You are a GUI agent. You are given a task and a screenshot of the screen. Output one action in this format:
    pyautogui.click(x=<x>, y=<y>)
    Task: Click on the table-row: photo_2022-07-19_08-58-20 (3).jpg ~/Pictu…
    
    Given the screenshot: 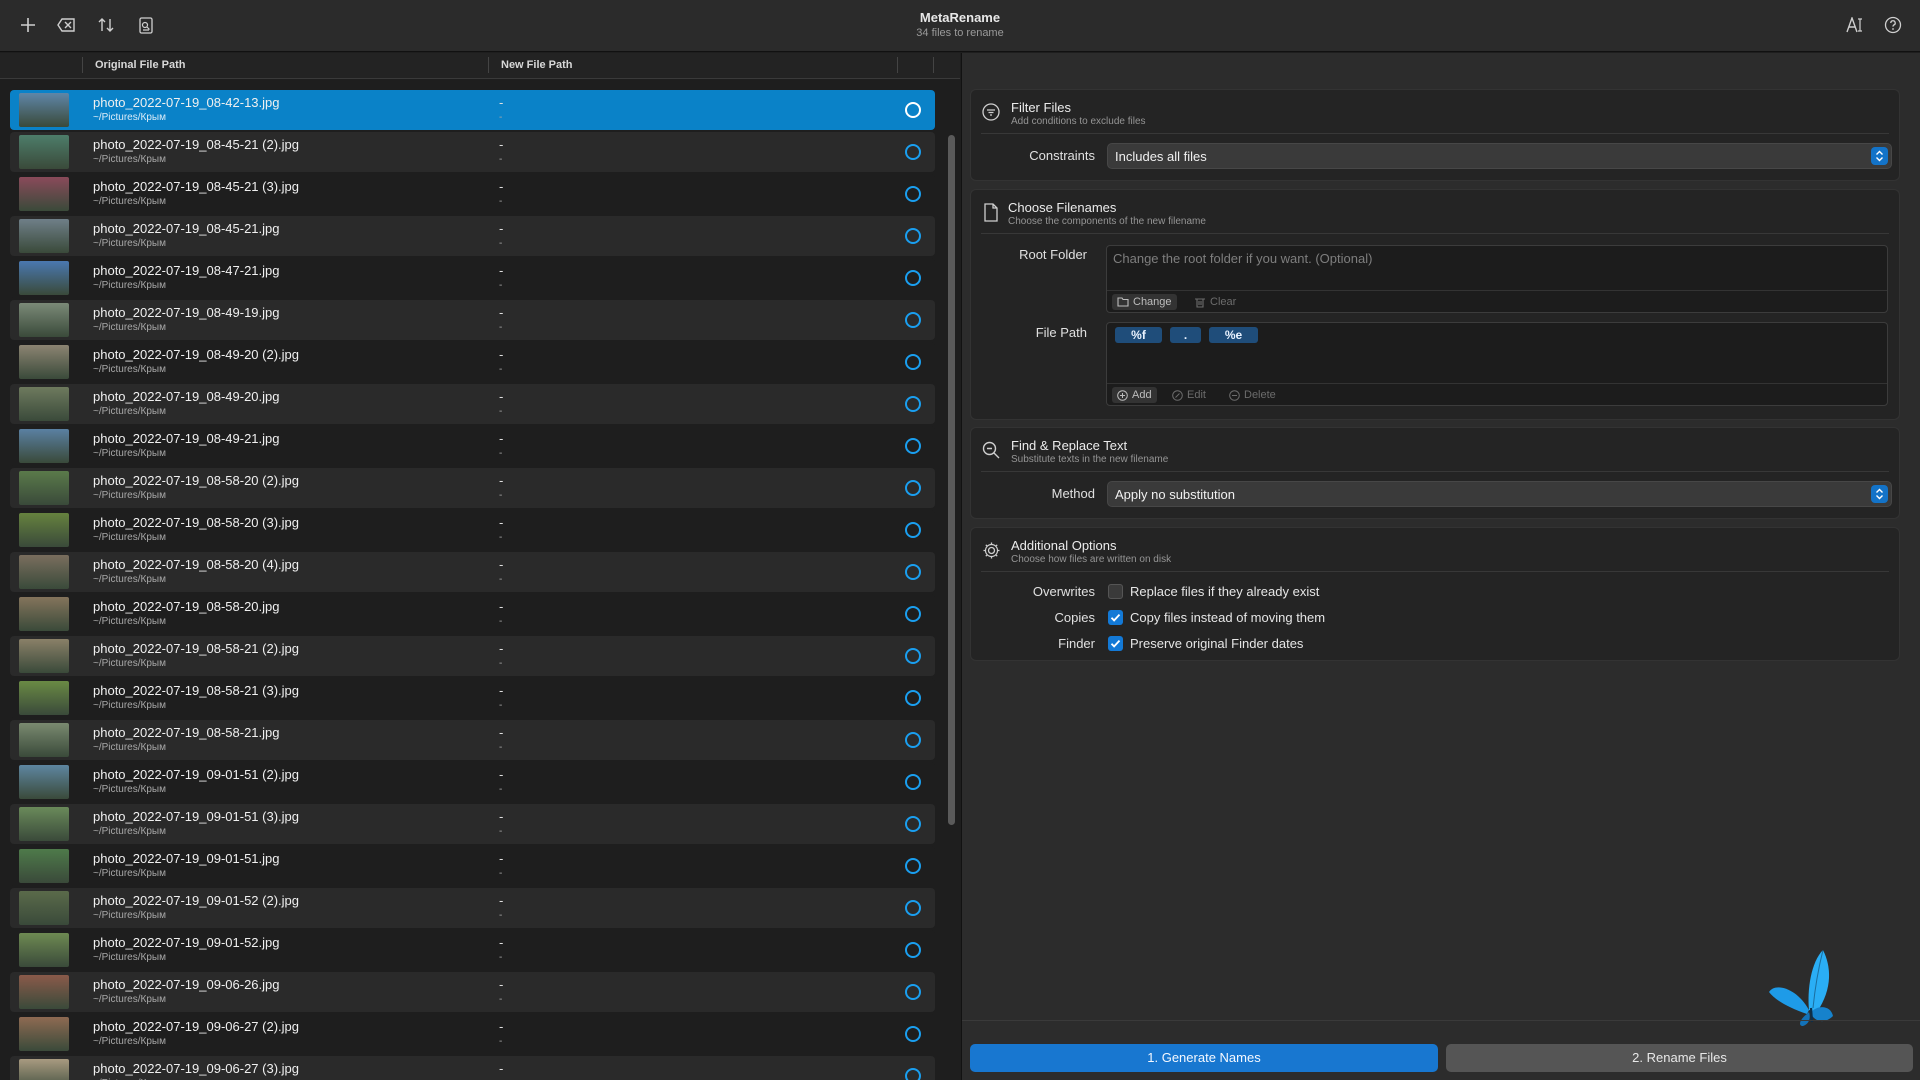 What is the action you would take?
    pyautogui.click(x=472, y=530)
    